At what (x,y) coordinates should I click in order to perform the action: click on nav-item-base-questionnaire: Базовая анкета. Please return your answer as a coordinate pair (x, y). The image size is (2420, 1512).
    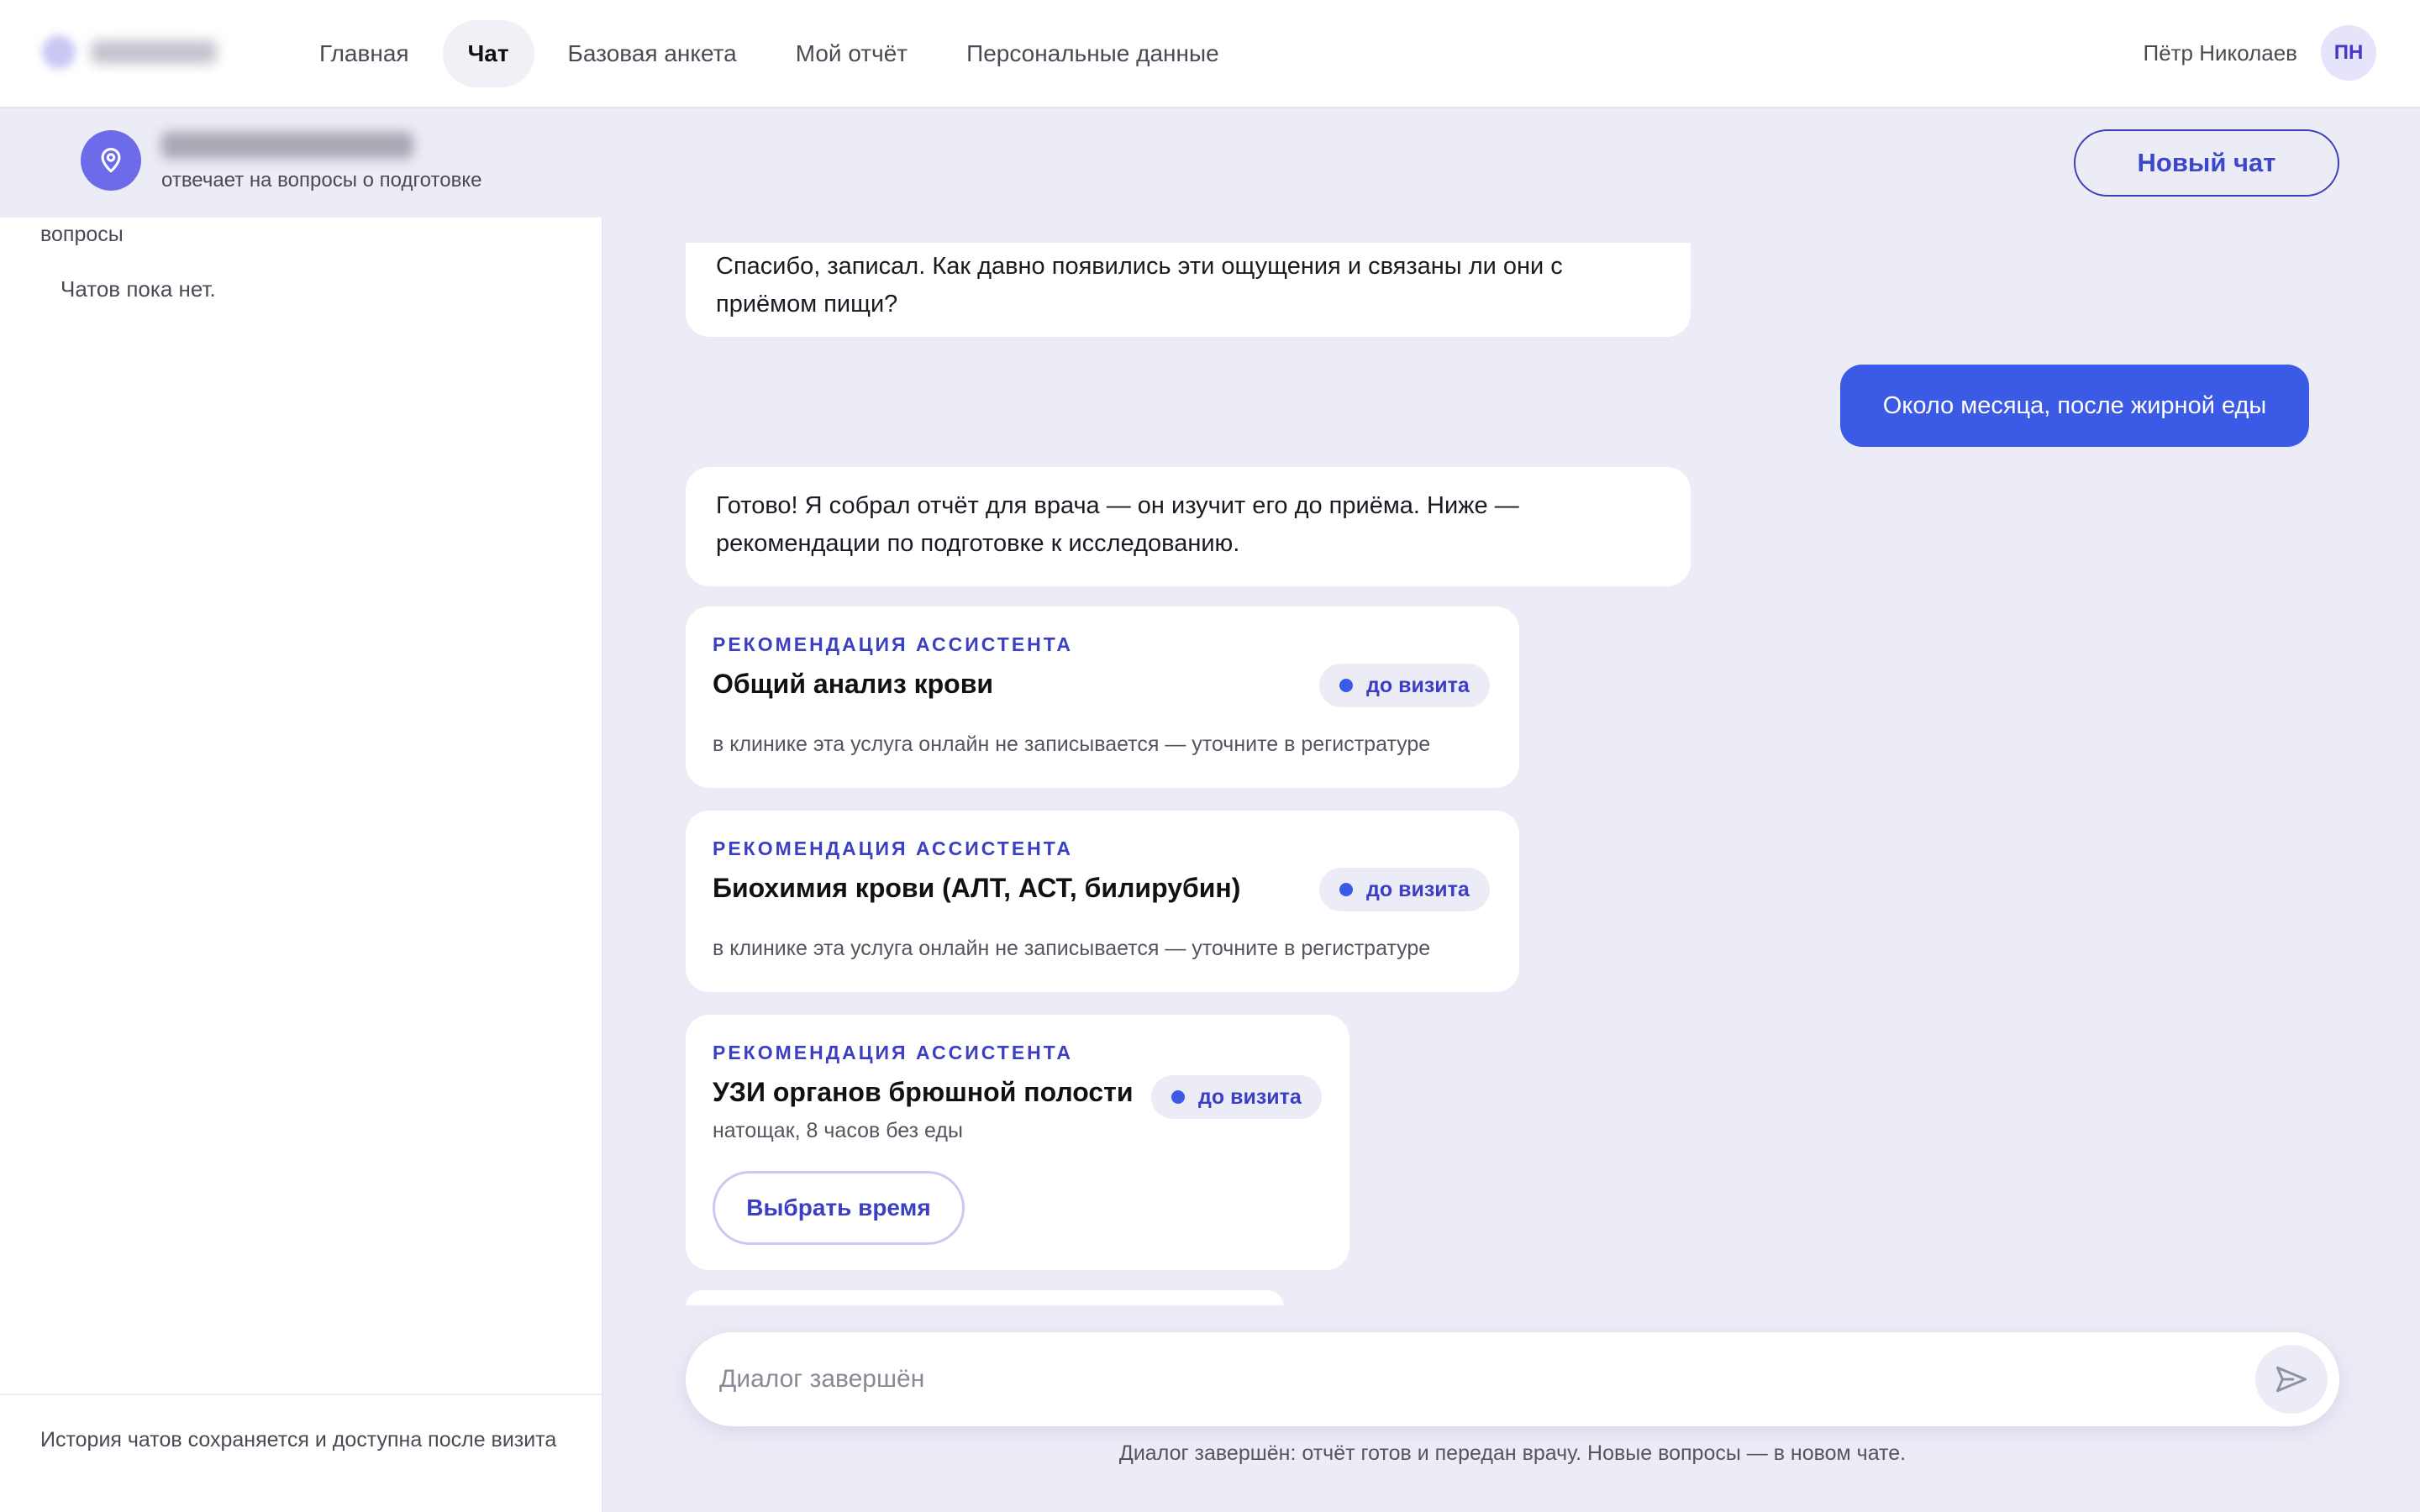
    Looking at the image, I should click on (652, 53).